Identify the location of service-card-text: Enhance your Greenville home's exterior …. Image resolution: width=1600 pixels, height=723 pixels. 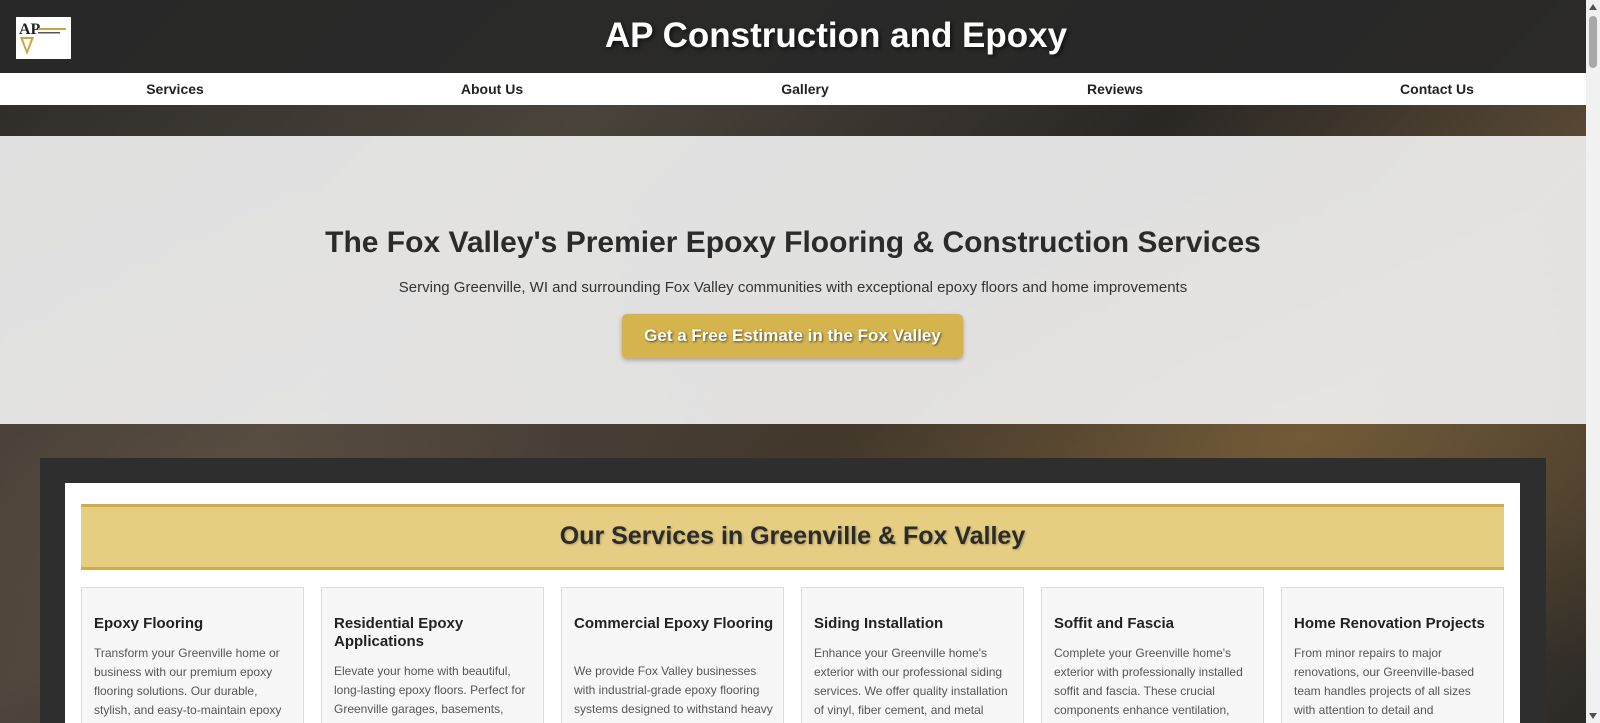
(911, 681).